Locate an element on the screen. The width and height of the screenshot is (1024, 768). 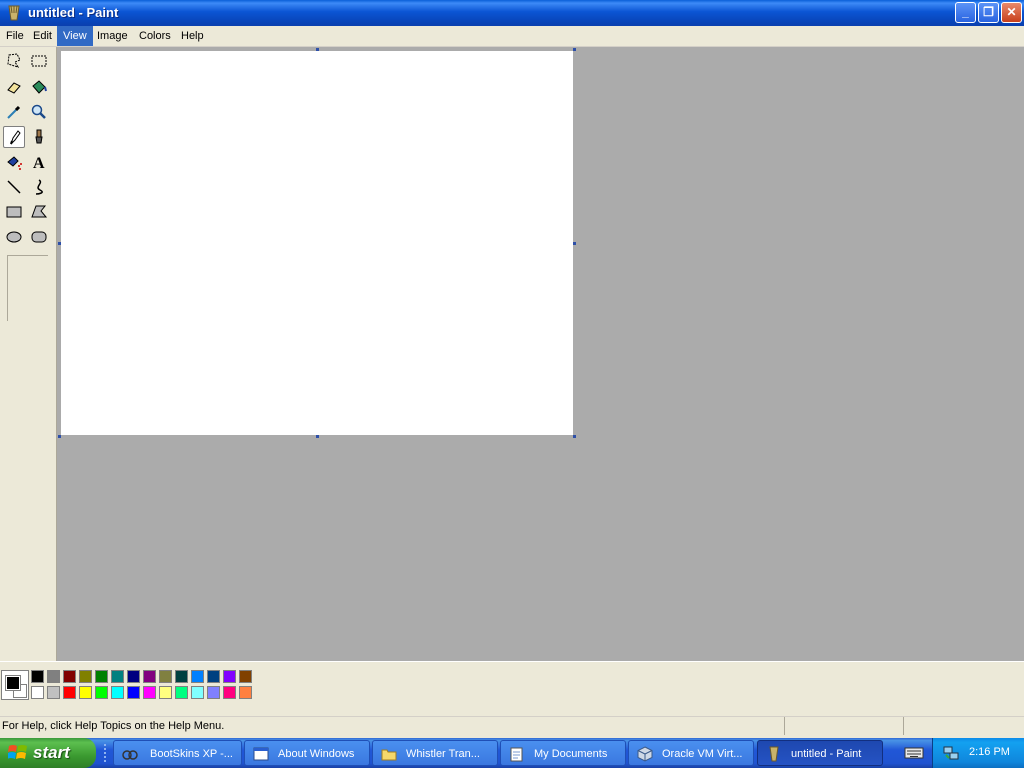
curve-icon is located at coordinates (39, 187).